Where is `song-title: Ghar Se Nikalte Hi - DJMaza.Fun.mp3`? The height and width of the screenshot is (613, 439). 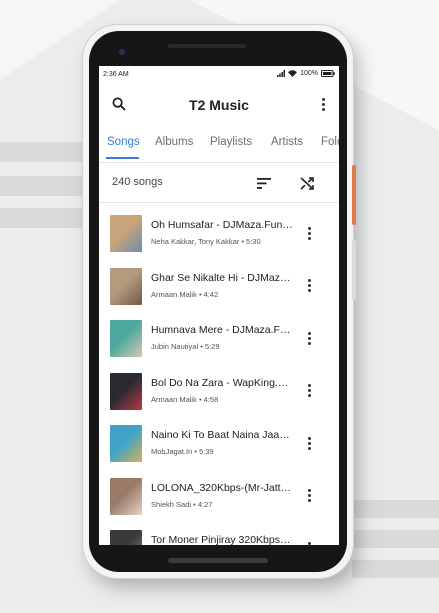 song-title: Ghar Se Nikalte Hi - DJMaza.Fun.mp3 is located at coordinates (222, 277).